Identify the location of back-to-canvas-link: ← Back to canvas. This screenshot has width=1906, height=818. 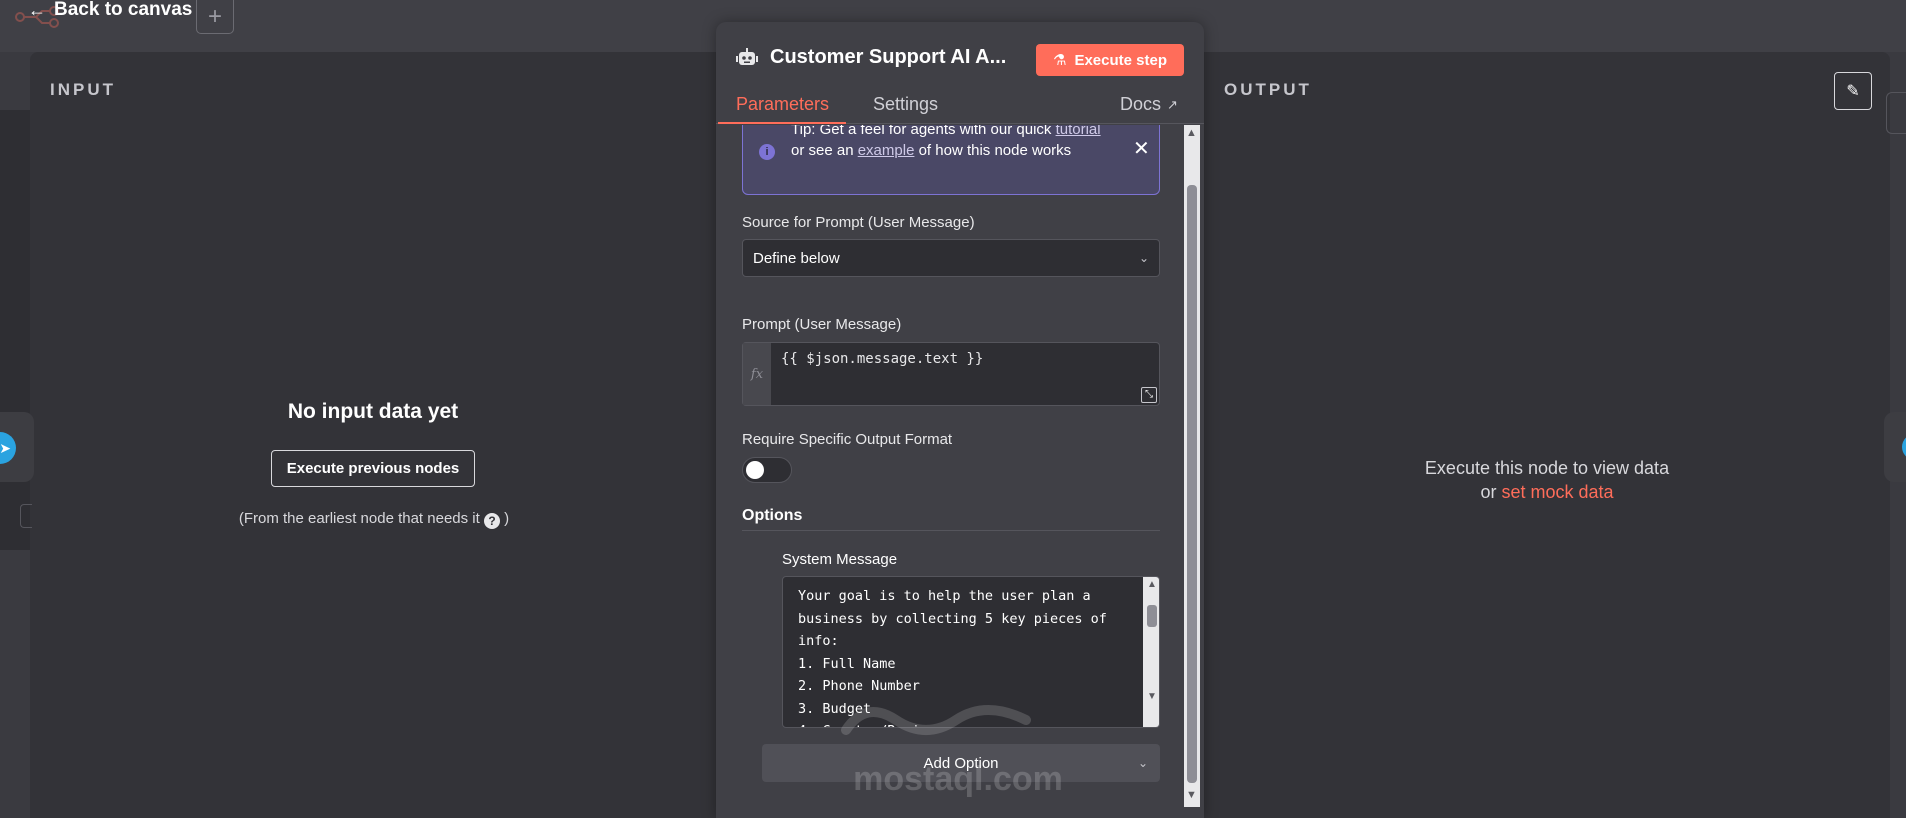
(110, 10).